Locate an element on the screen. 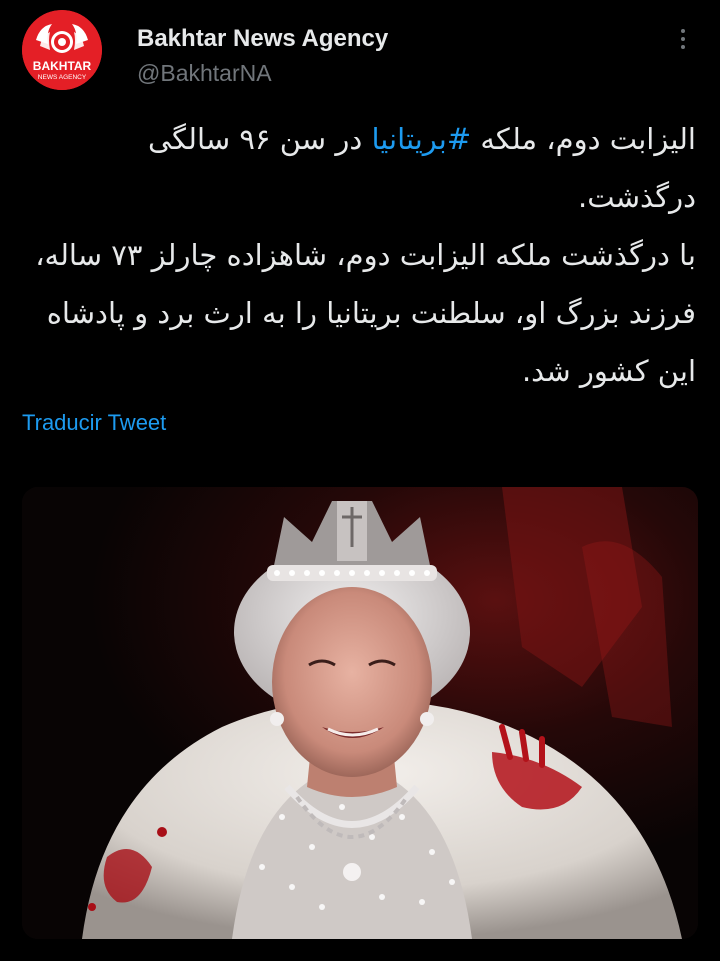  bakhtar-logo-icon: BAKHTAR NEWS AGENCY is located at coordinates (62, 50).